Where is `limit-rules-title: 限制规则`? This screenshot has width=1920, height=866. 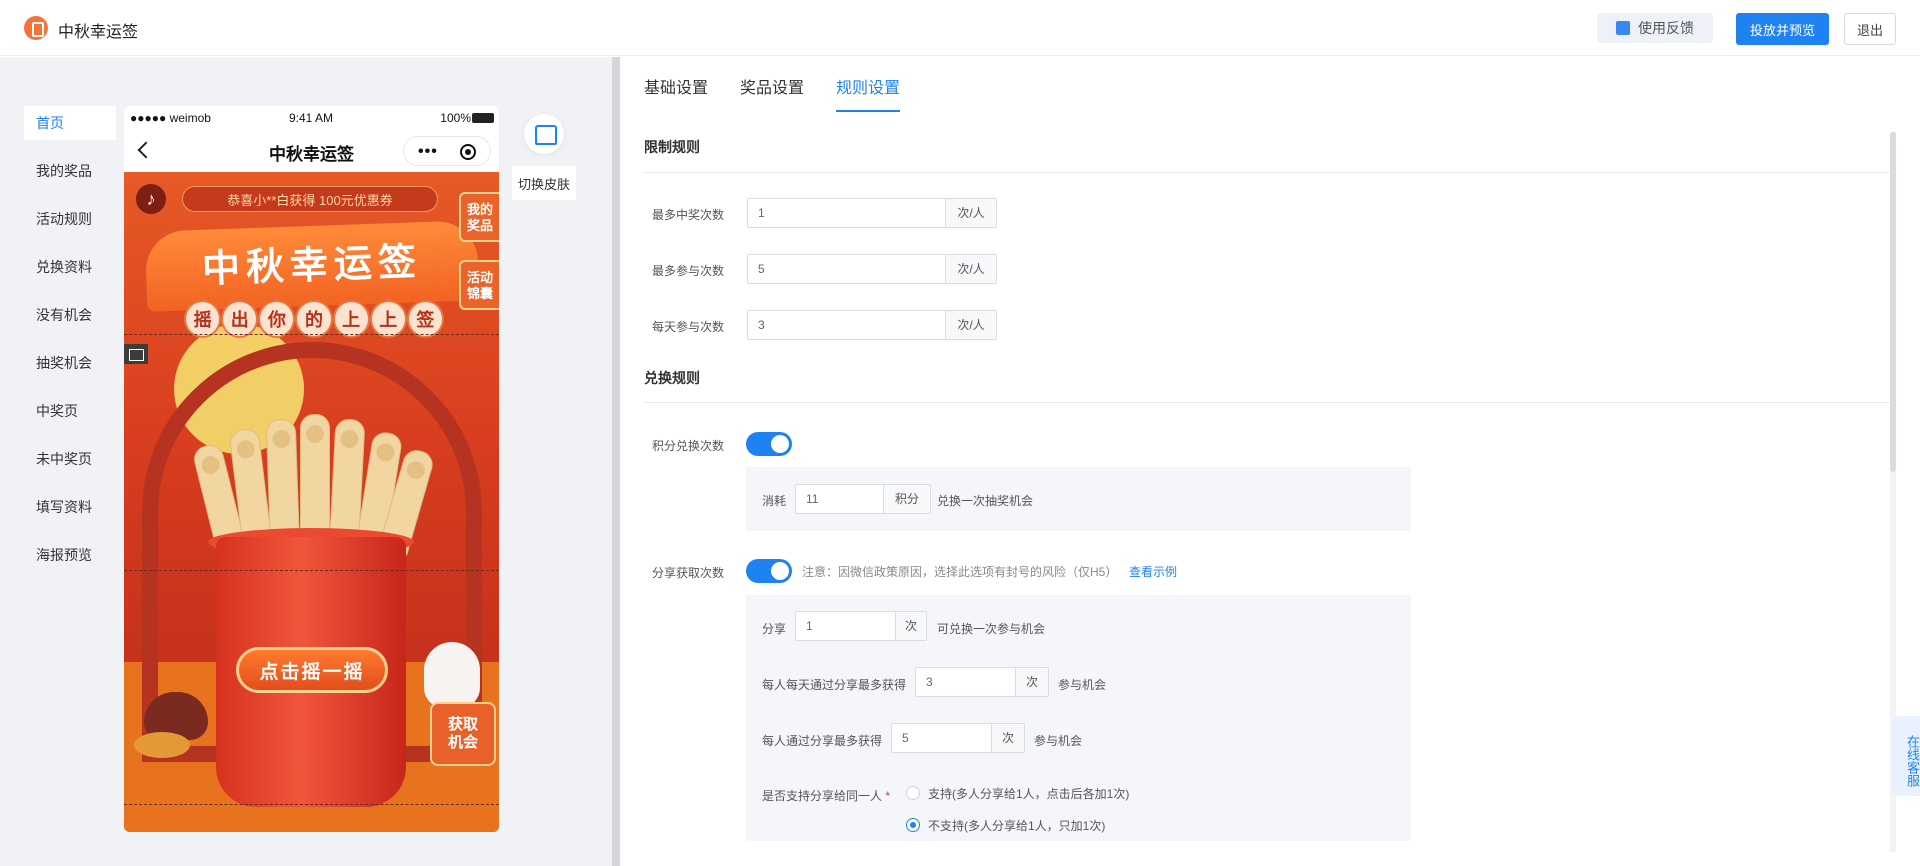
limit-rules-title: 限制规则 is located at coordinates (672, 147).